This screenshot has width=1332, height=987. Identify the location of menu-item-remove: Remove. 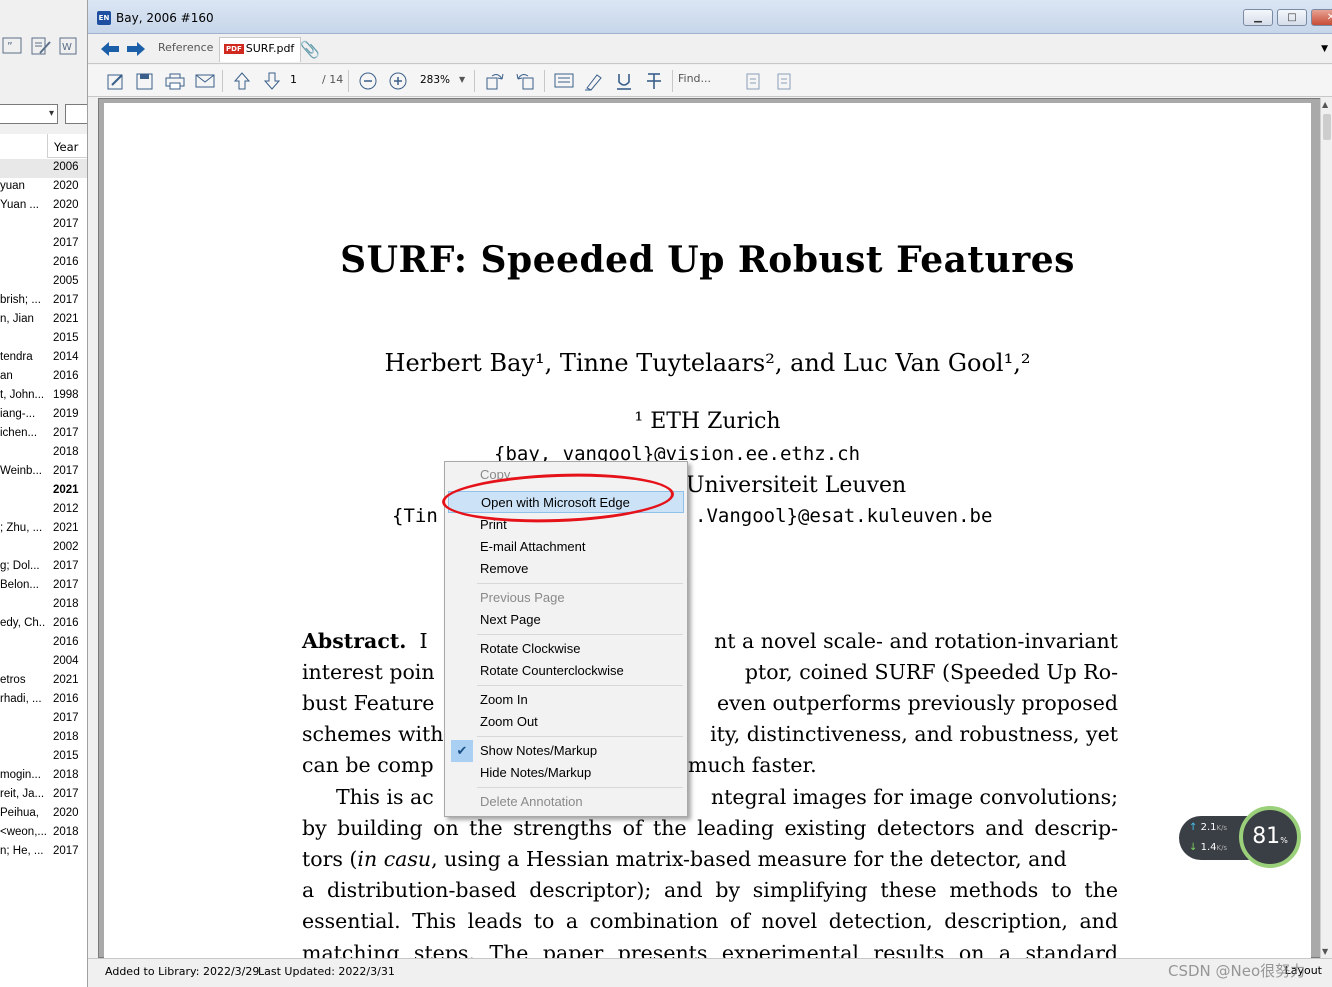
(566, 569).